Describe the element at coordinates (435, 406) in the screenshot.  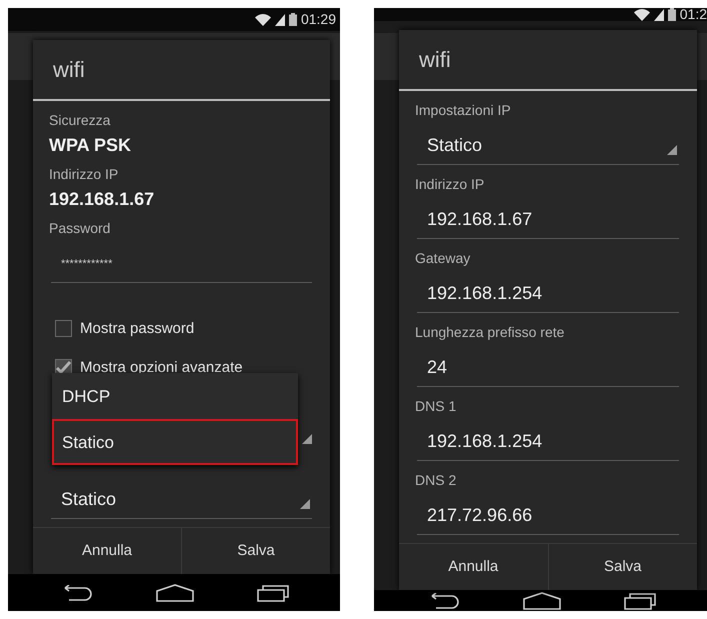
I see `field-label: DNS 1` at that location.